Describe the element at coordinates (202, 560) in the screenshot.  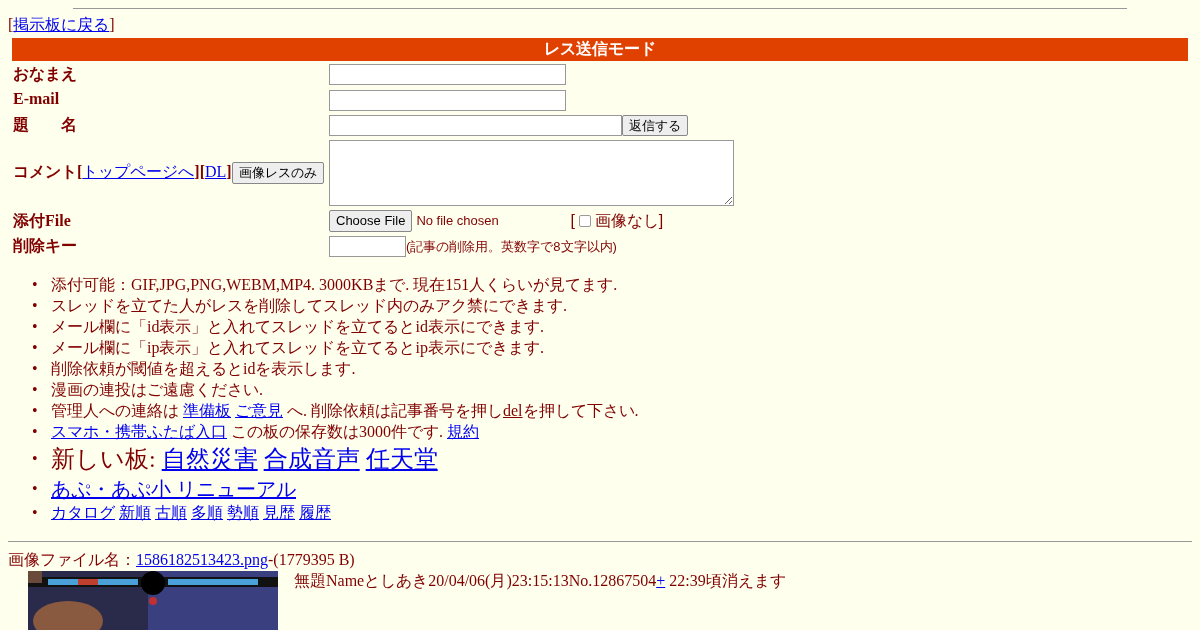
I see `file-link: 1586182513423.png` at that location.